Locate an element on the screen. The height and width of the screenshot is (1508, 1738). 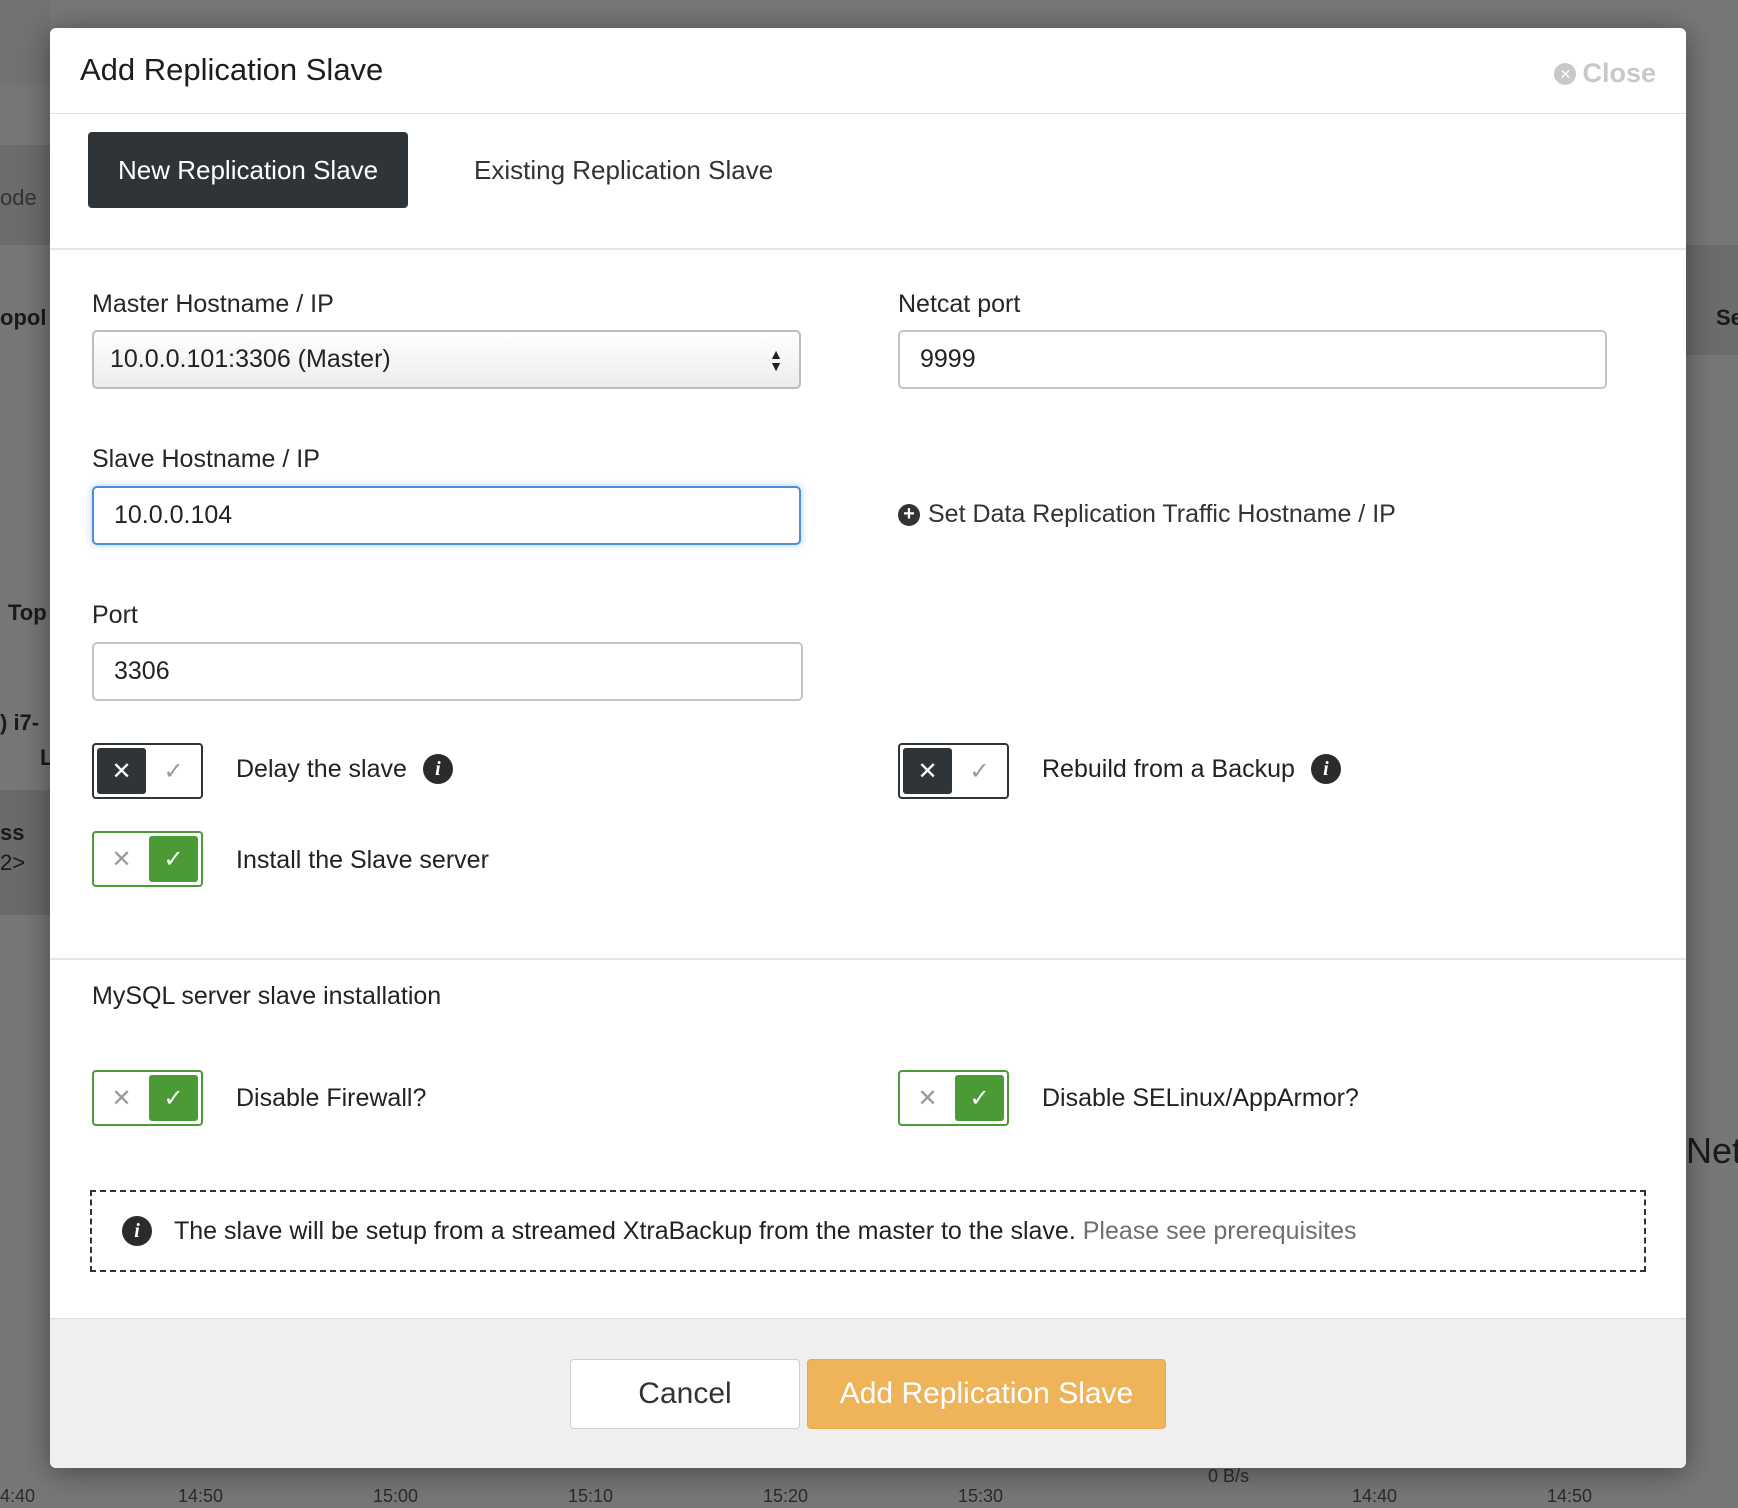
bg-axis-tick: 15:20 is located at coordinates (786, 1496).